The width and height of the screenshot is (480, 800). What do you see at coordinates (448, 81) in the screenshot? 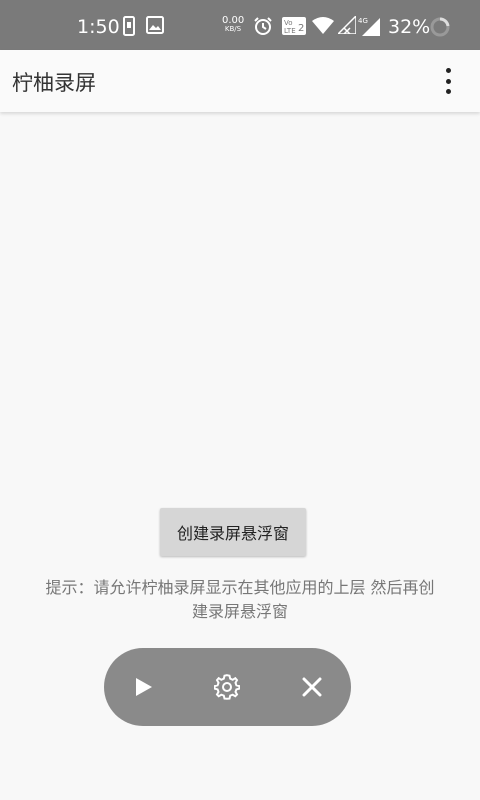
I see `more-vert-icon` at bounding box center [448, 81].